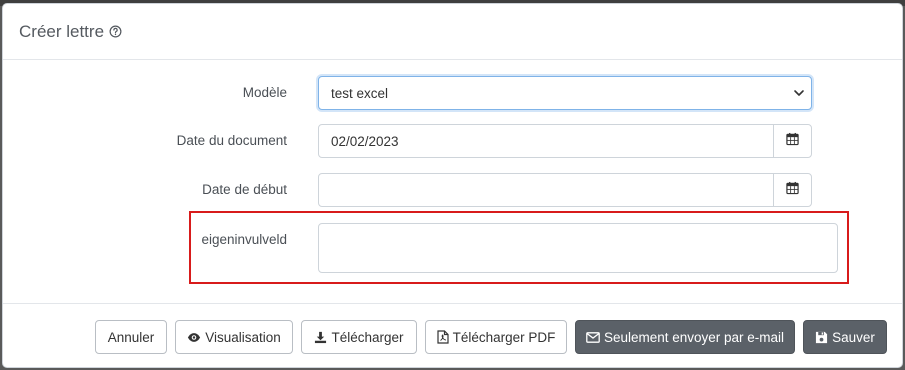 This screenshot has height=370, width=905. I want to click on save-button: Sauver, so click(845, 337).